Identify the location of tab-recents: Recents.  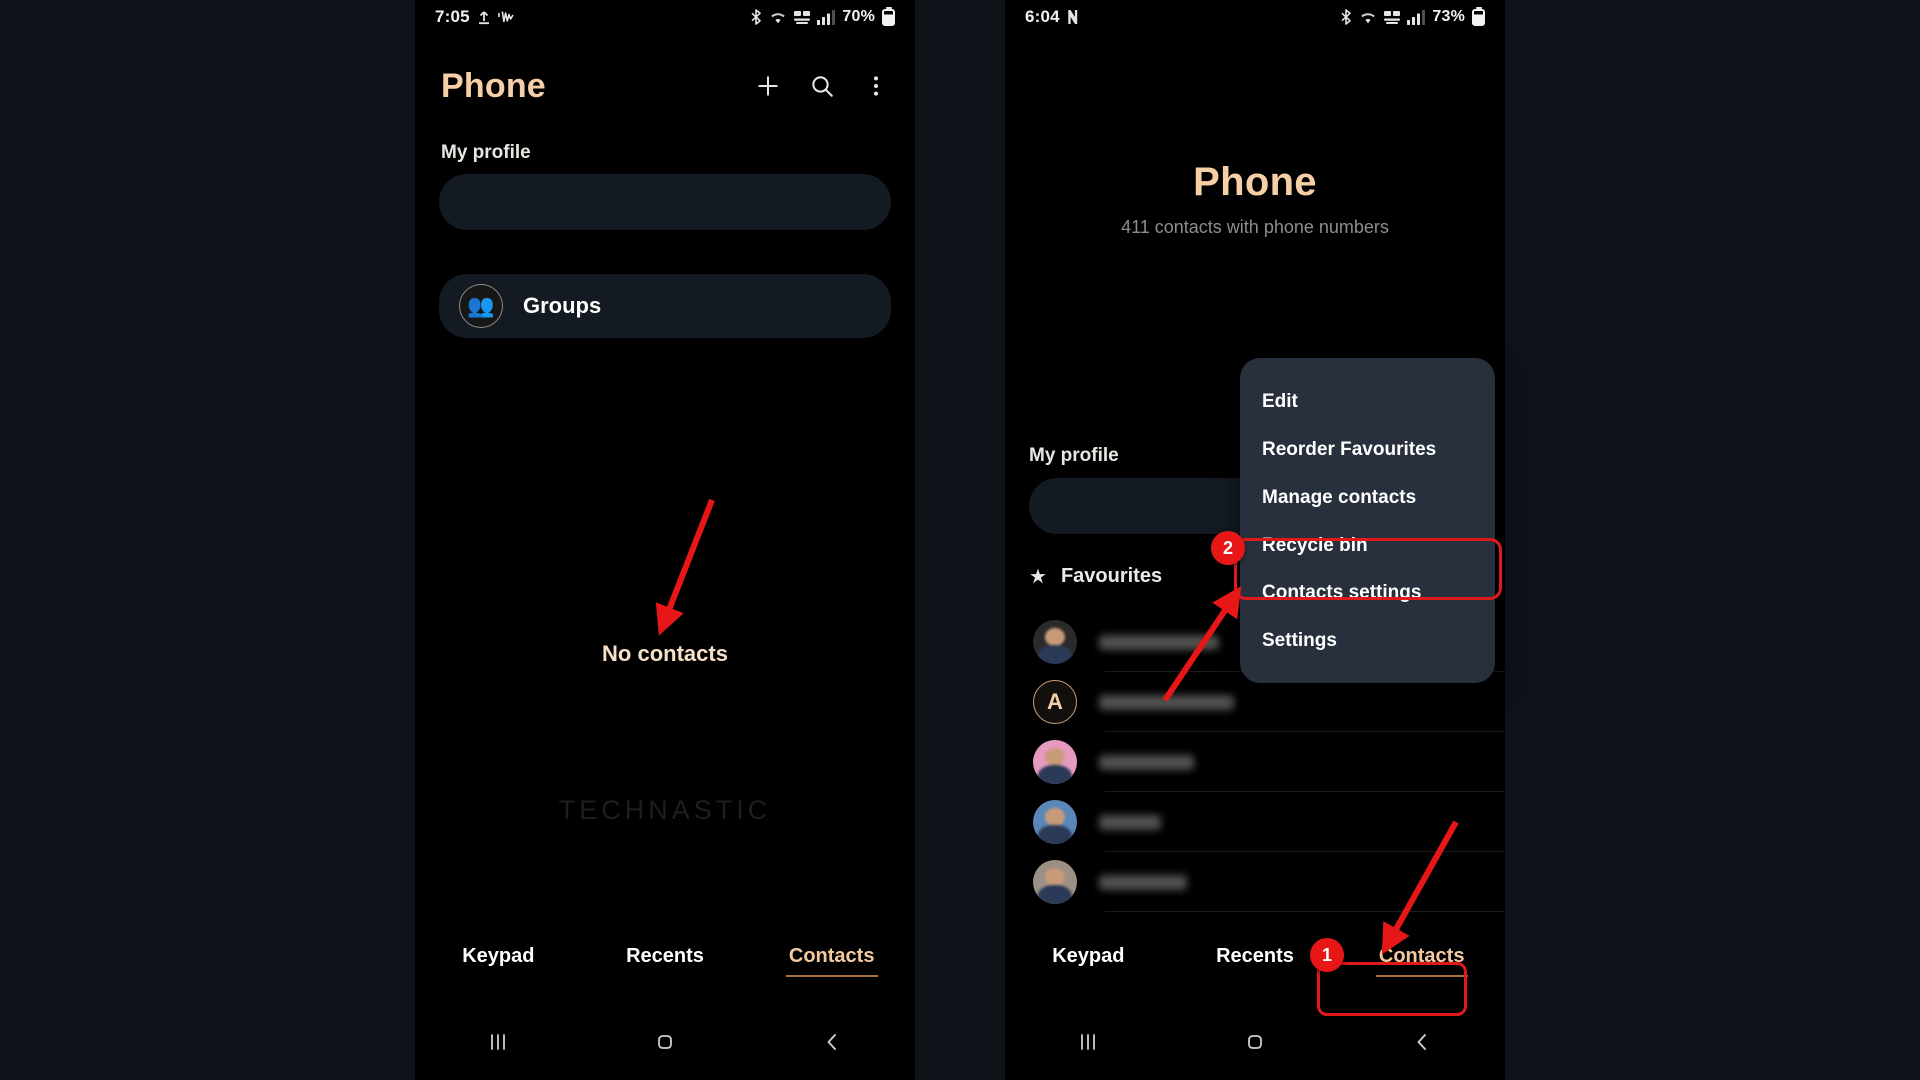
(665, 956).